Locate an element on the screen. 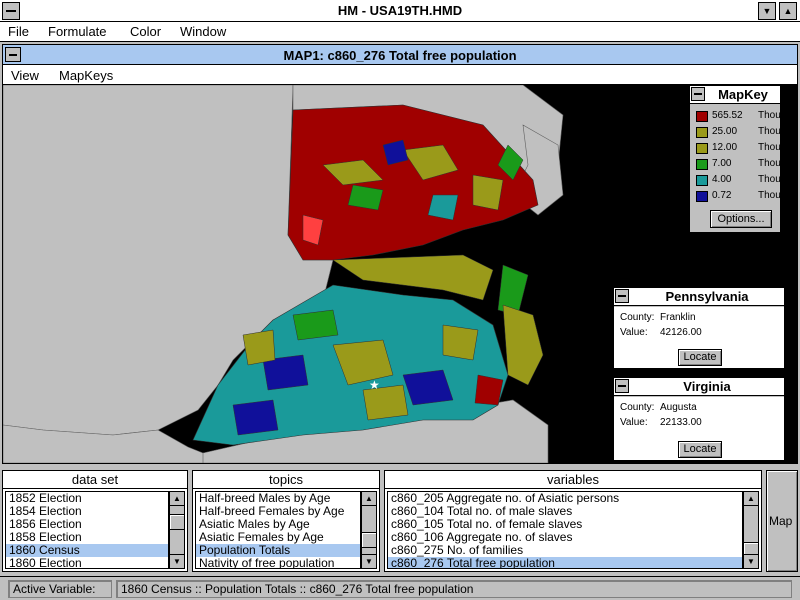  virginia-info-header: Virginia is located at coordinates (699, 387).